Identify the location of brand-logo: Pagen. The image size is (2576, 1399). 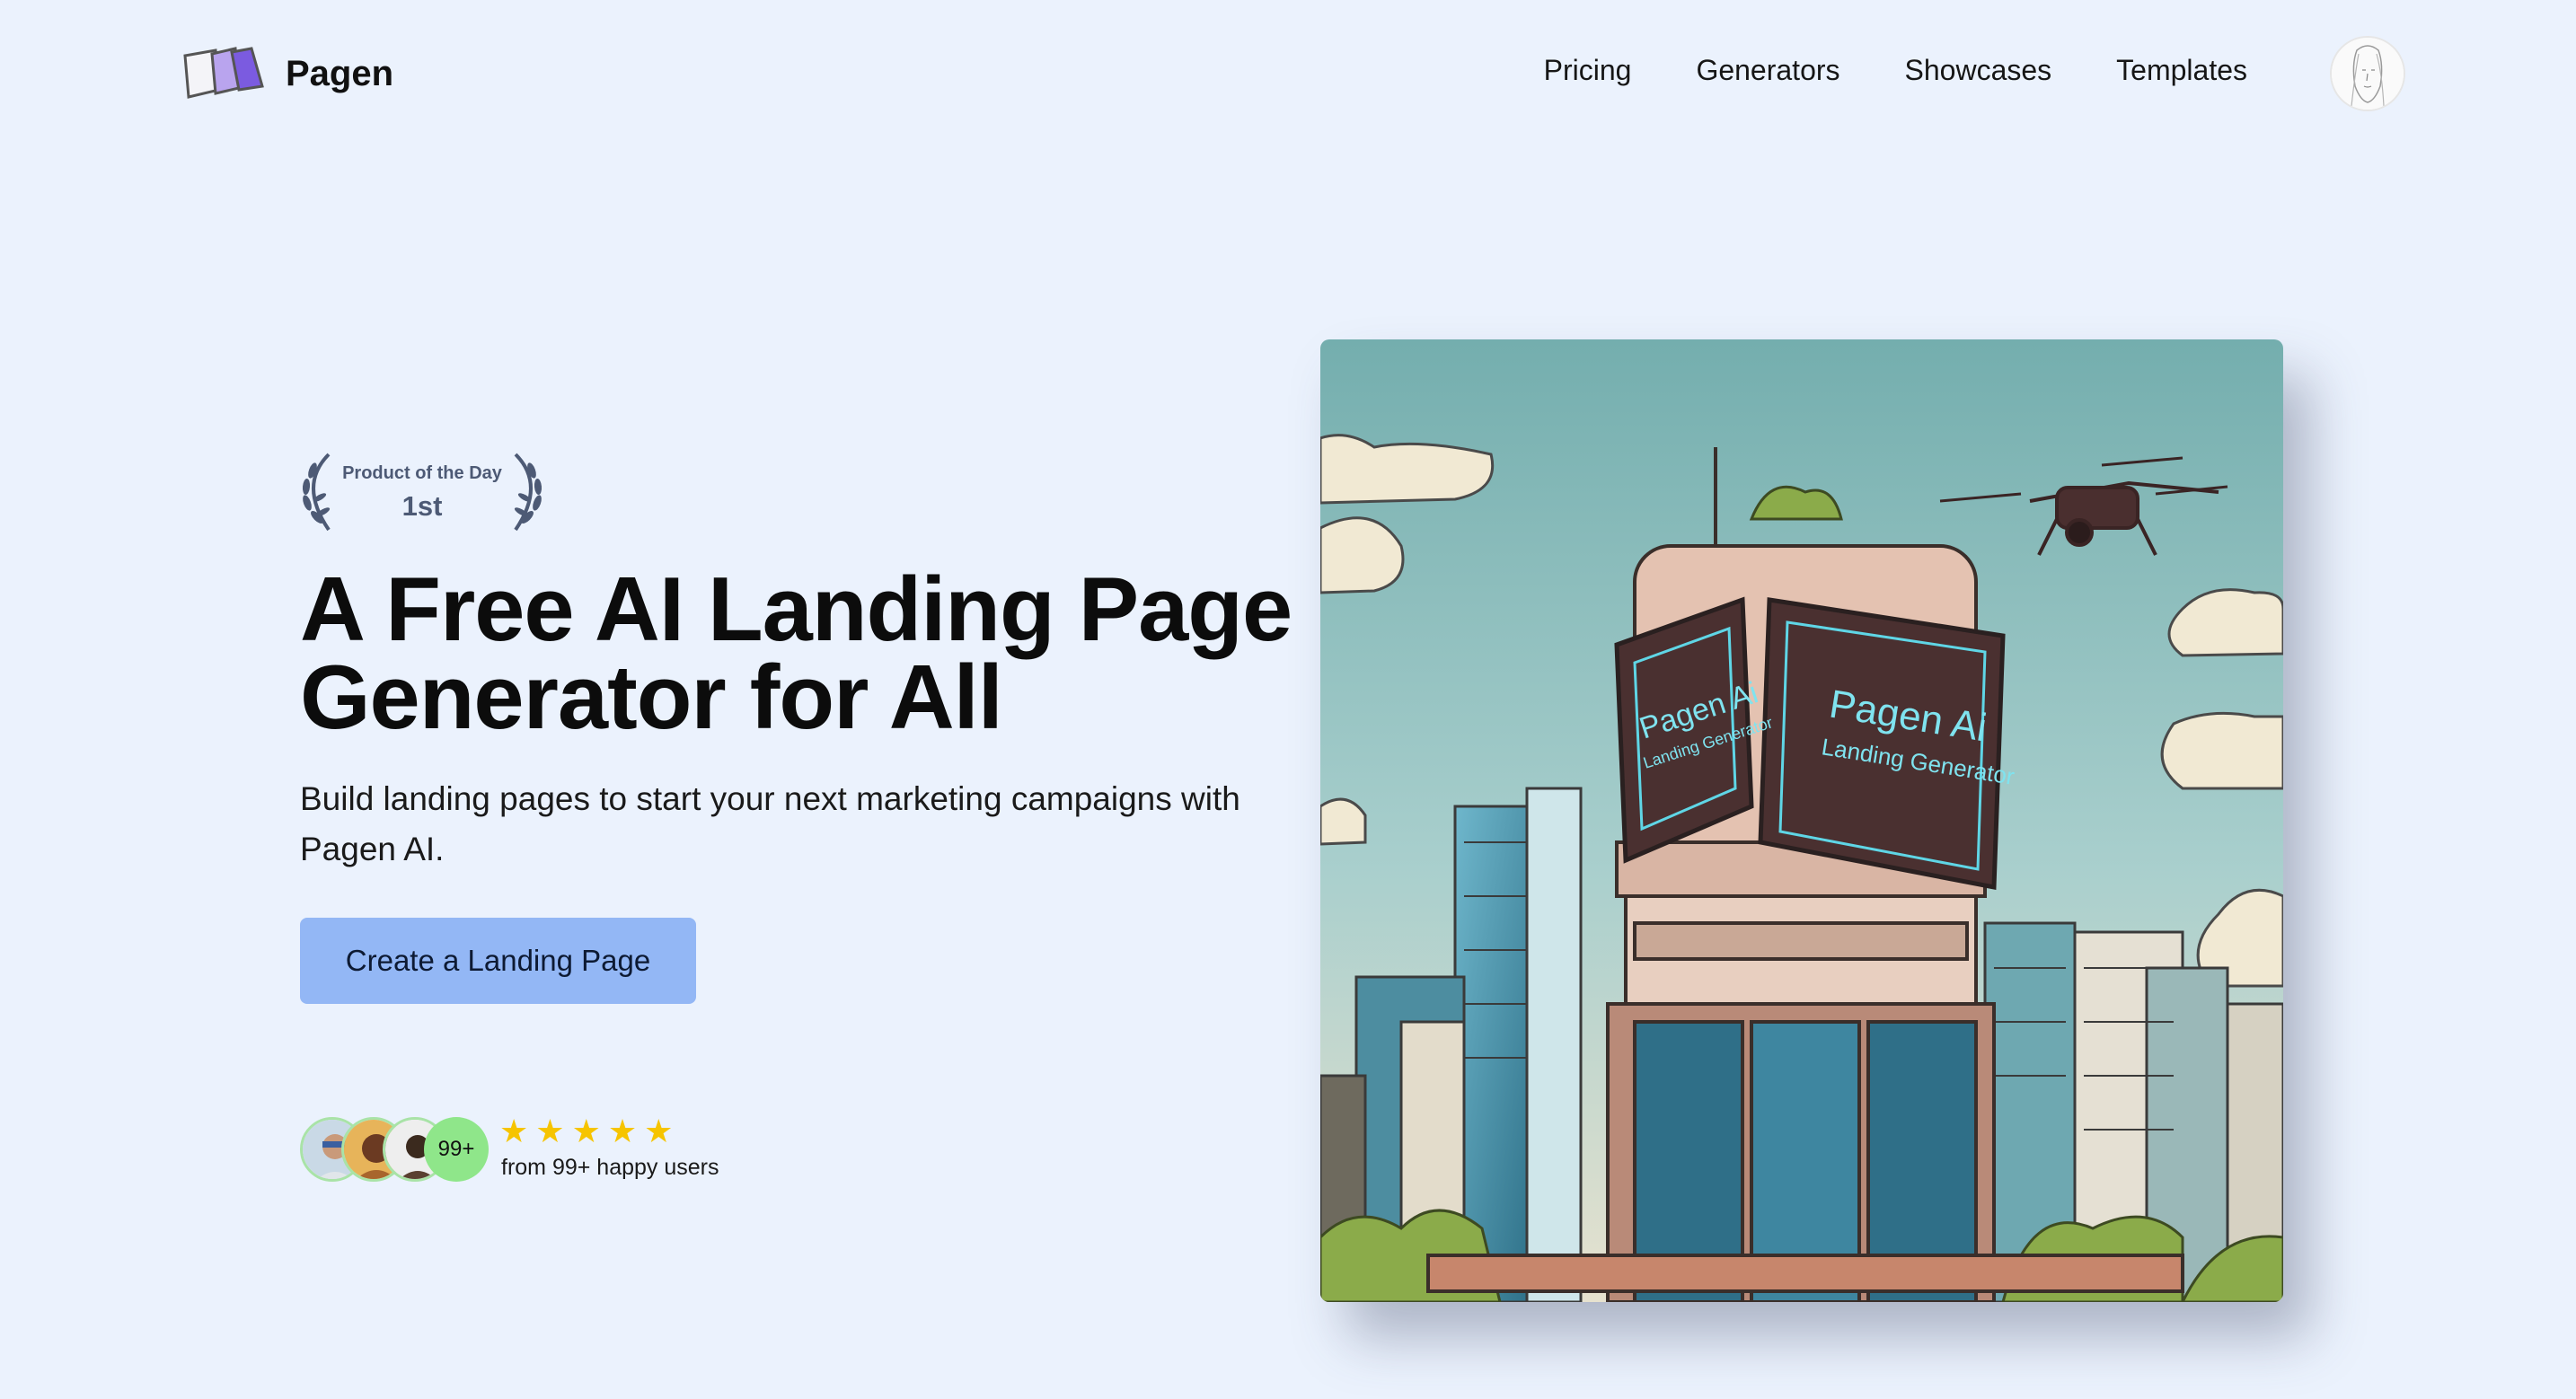
(286, 73).